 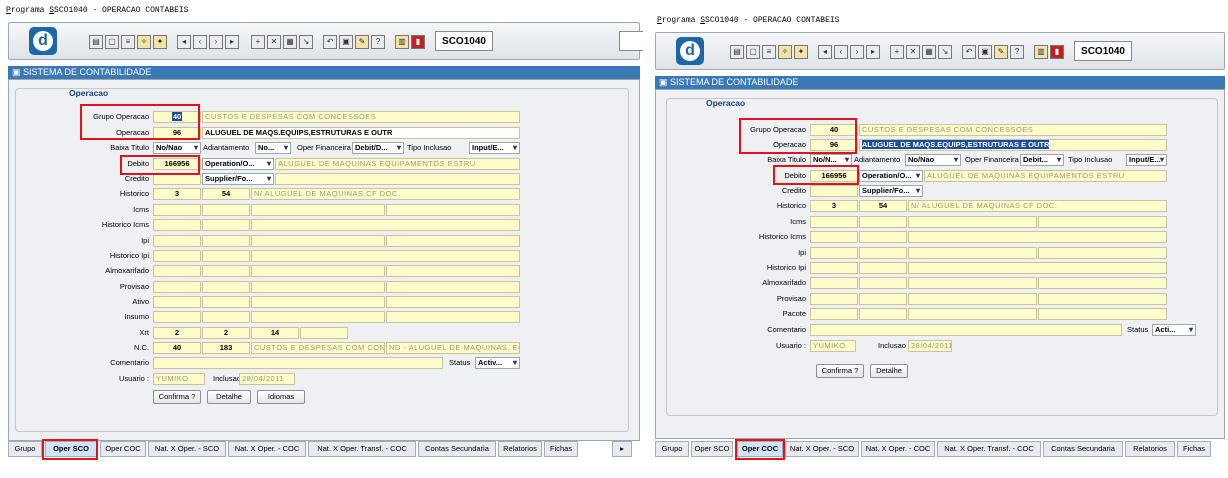 What do you see at coordinates (177, 333) in the screenshot?
I see `xrt-field-a: 2` at bounding box center [177, 333].